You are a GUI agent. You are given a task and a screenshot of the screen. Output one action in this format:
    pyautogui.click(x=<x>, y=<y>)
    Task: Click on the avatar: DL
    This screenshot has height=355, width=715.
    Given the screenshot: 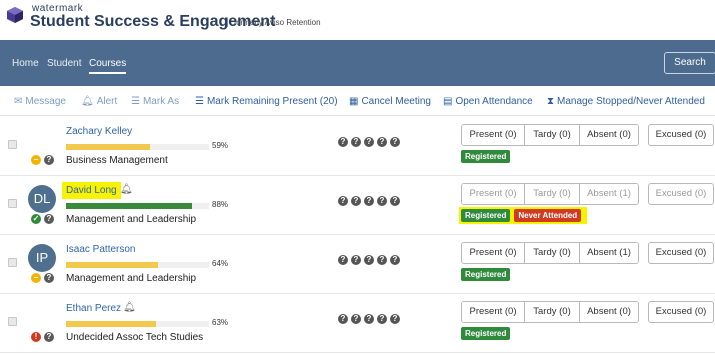 What is the action you would take?
    pyautogui.click(x=42, y=199)
    